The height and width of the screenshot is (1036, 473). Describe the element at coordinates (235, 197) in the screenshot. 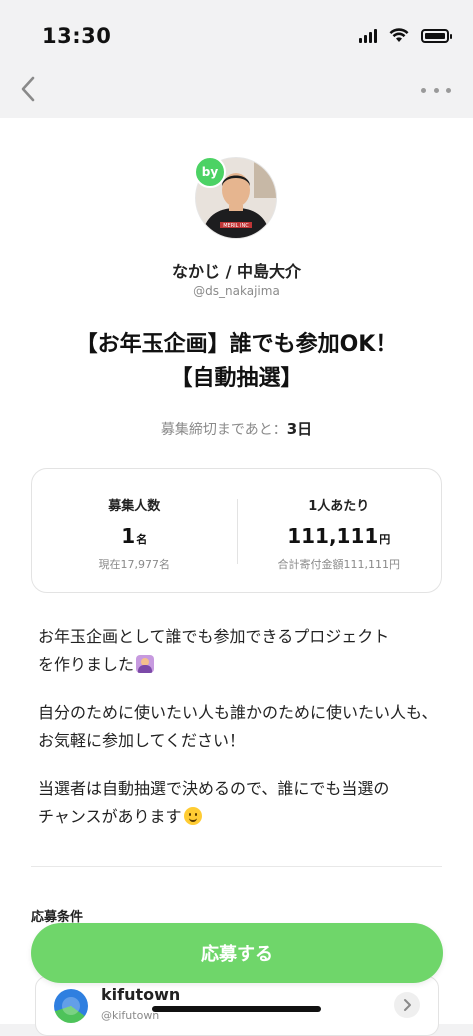

I see `creator-avatar-wrap: MERIL INC by` at that location.